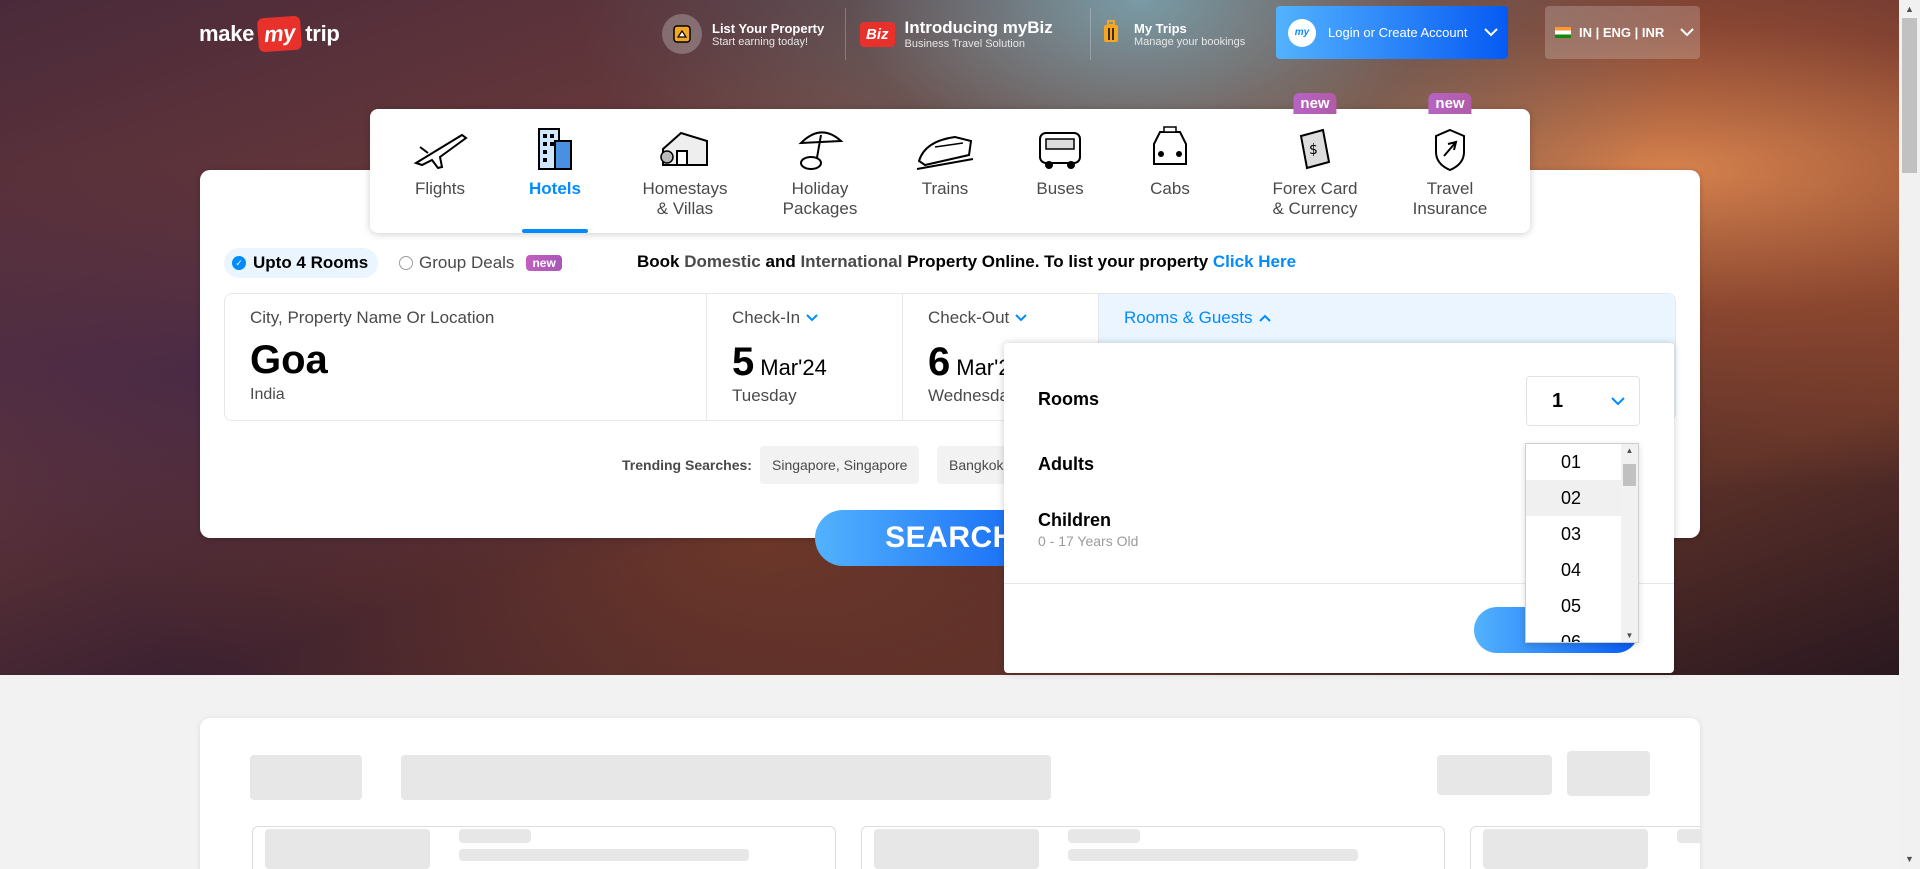 Image resolution: width=1920 pixels, height=869 pixels. Describe the element at coordinates (851, 261) in the screenshot. I see `book-text-international: International` at that location.